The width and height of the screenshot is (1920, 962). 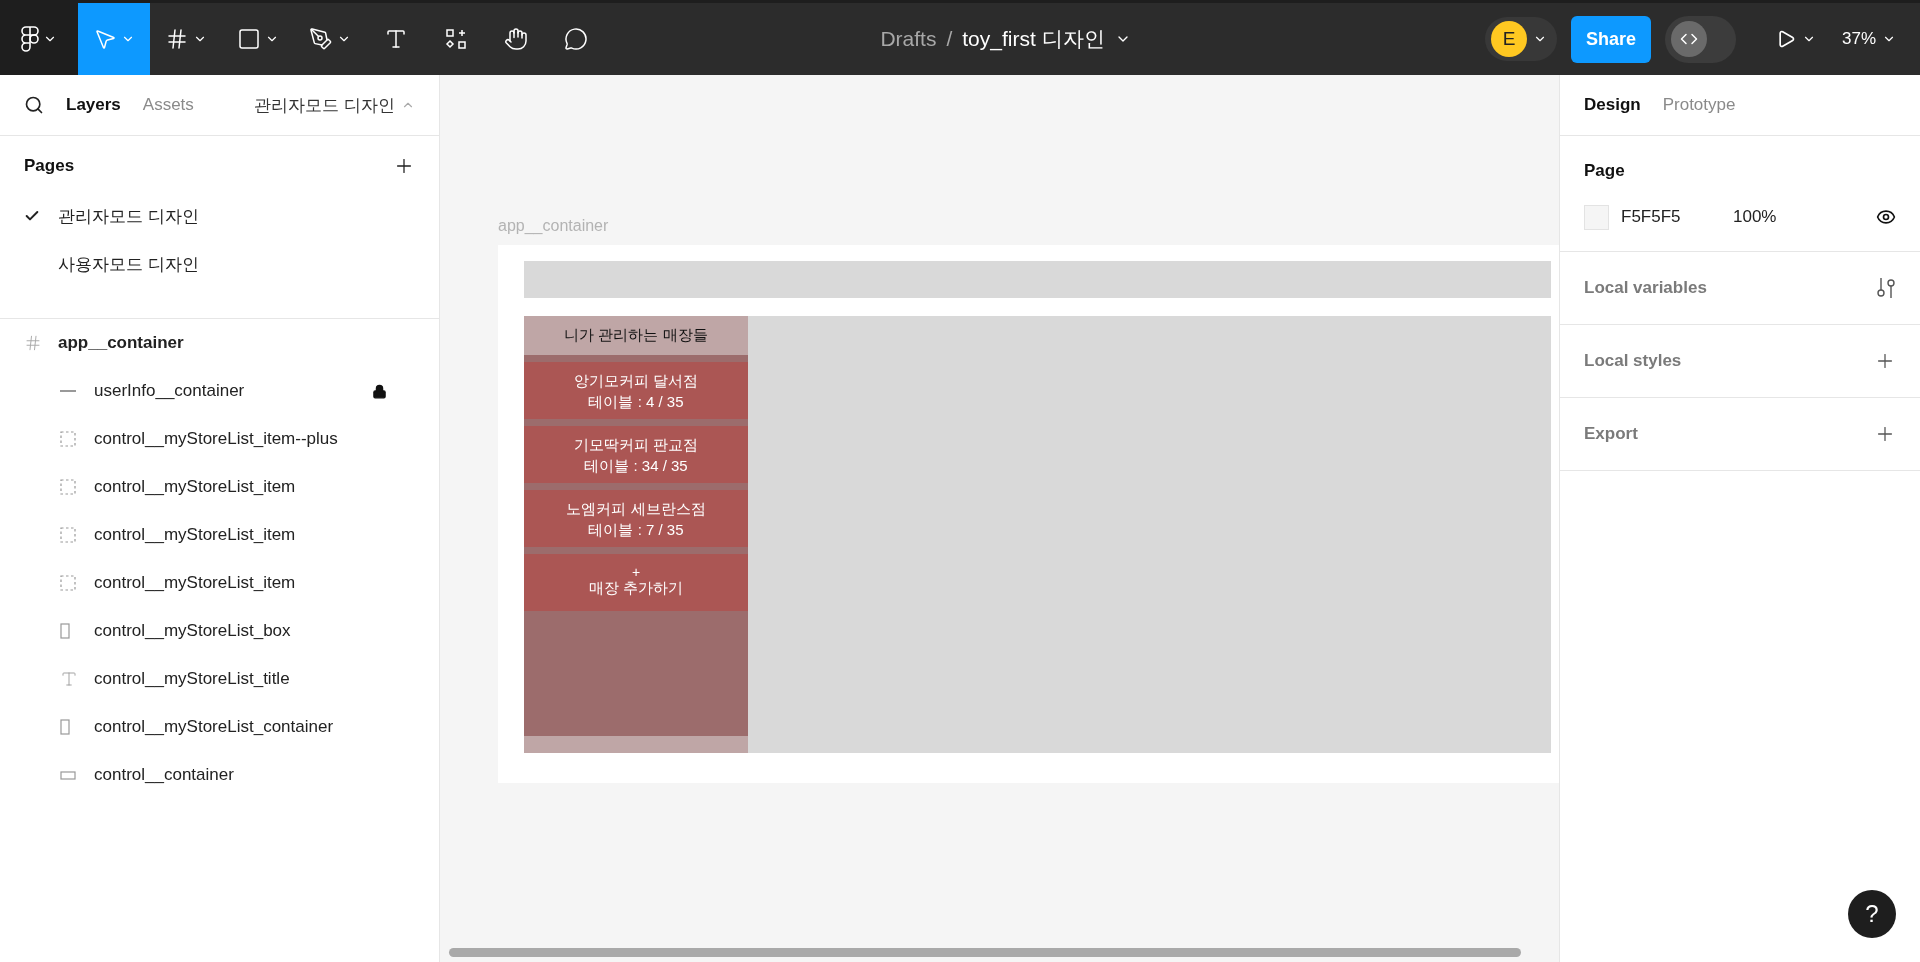 I want to click on store-name: 기모딱커피 판교점, so click(x=636, y=444).